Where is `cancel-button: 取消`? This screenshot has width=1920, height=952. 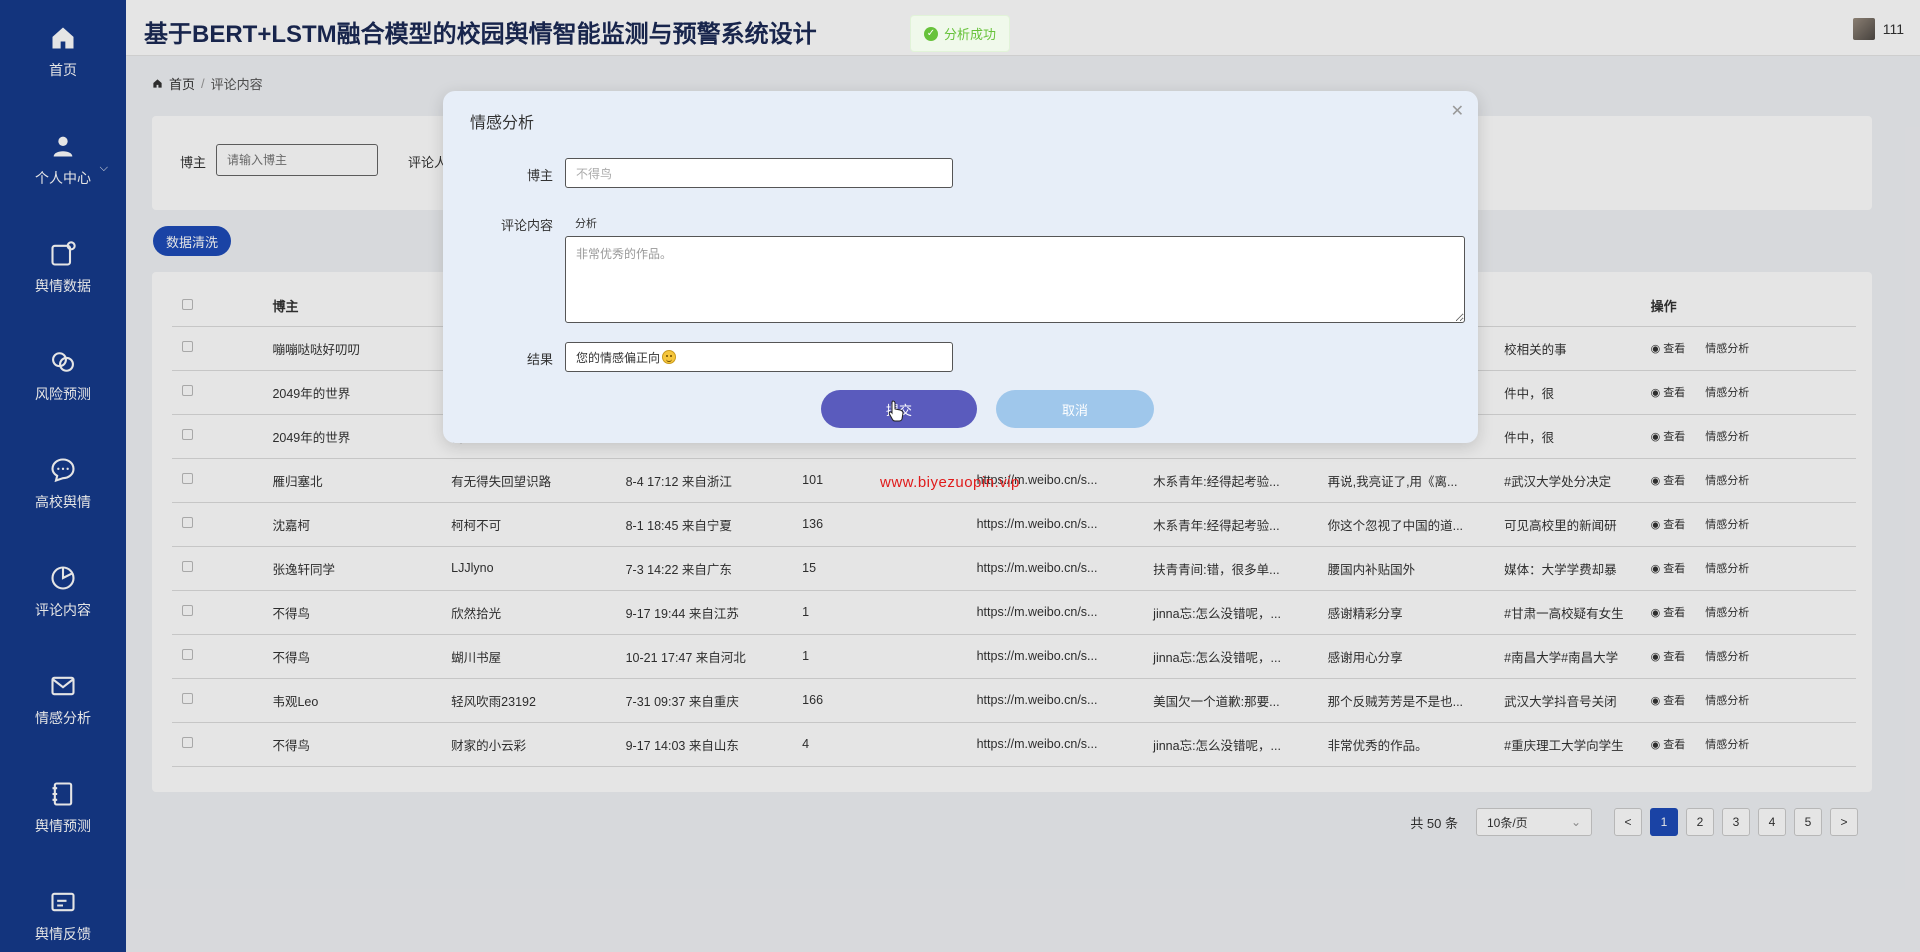
cancel-button: 取消 is located at coordinates (1075, 409).